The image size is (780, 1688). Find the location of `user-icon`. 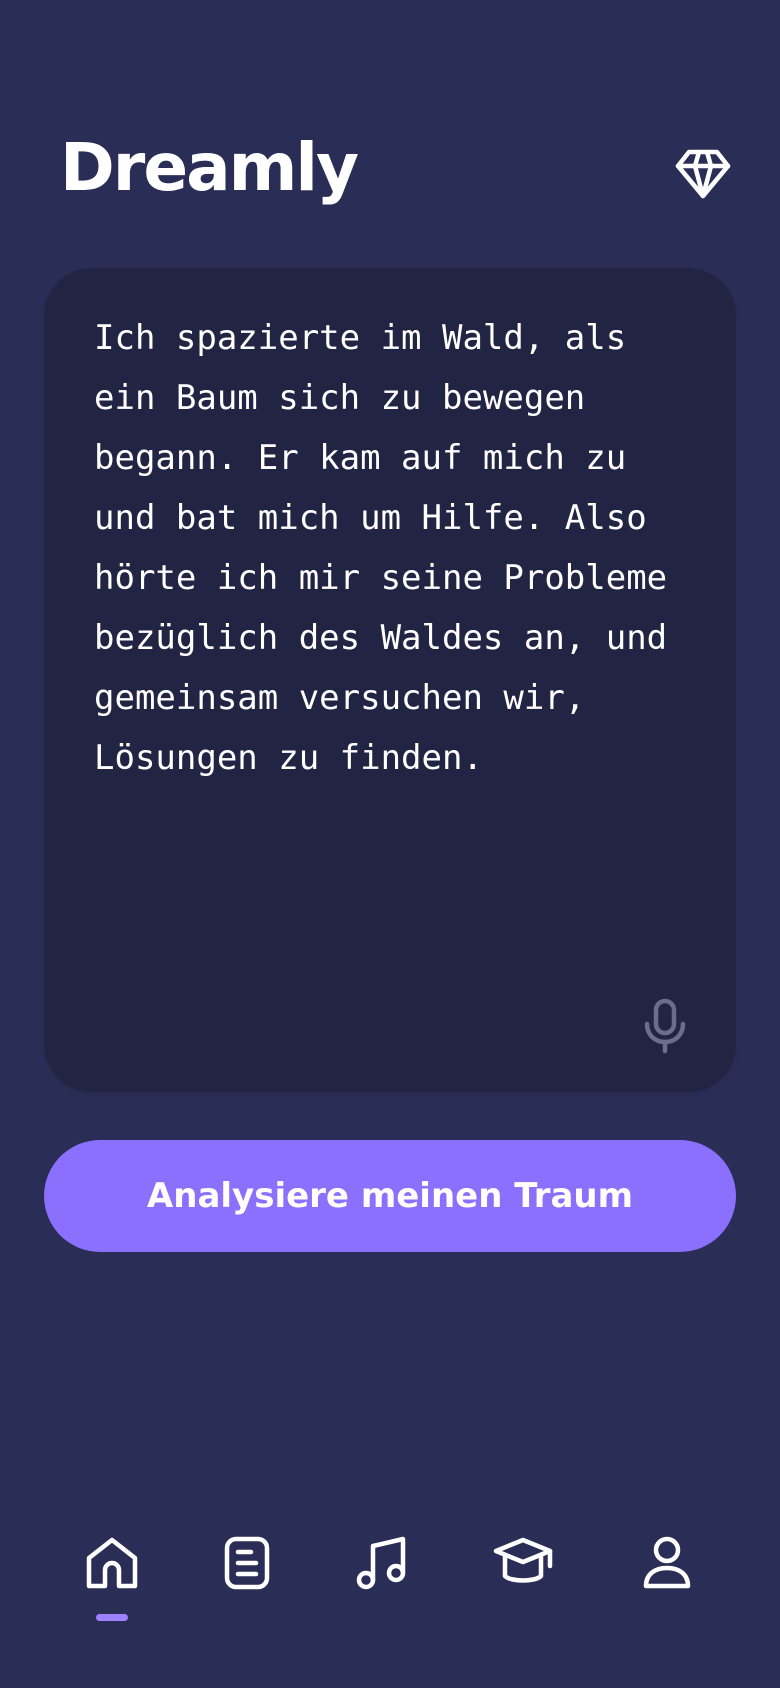

user-icon is located at coordinates (667, 1562).